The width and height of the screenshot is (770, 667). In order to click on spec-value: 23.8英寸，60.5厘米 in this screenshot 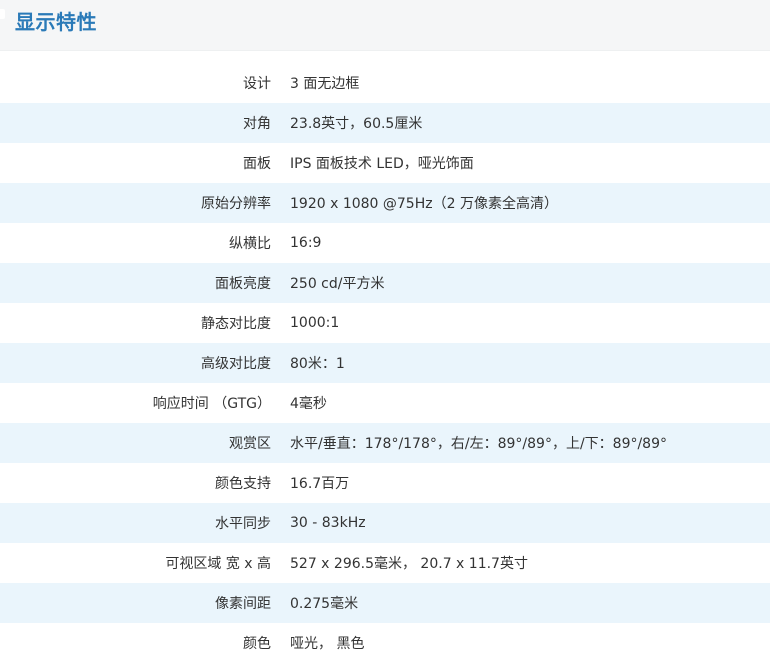, I will do `click(356, 124)`.